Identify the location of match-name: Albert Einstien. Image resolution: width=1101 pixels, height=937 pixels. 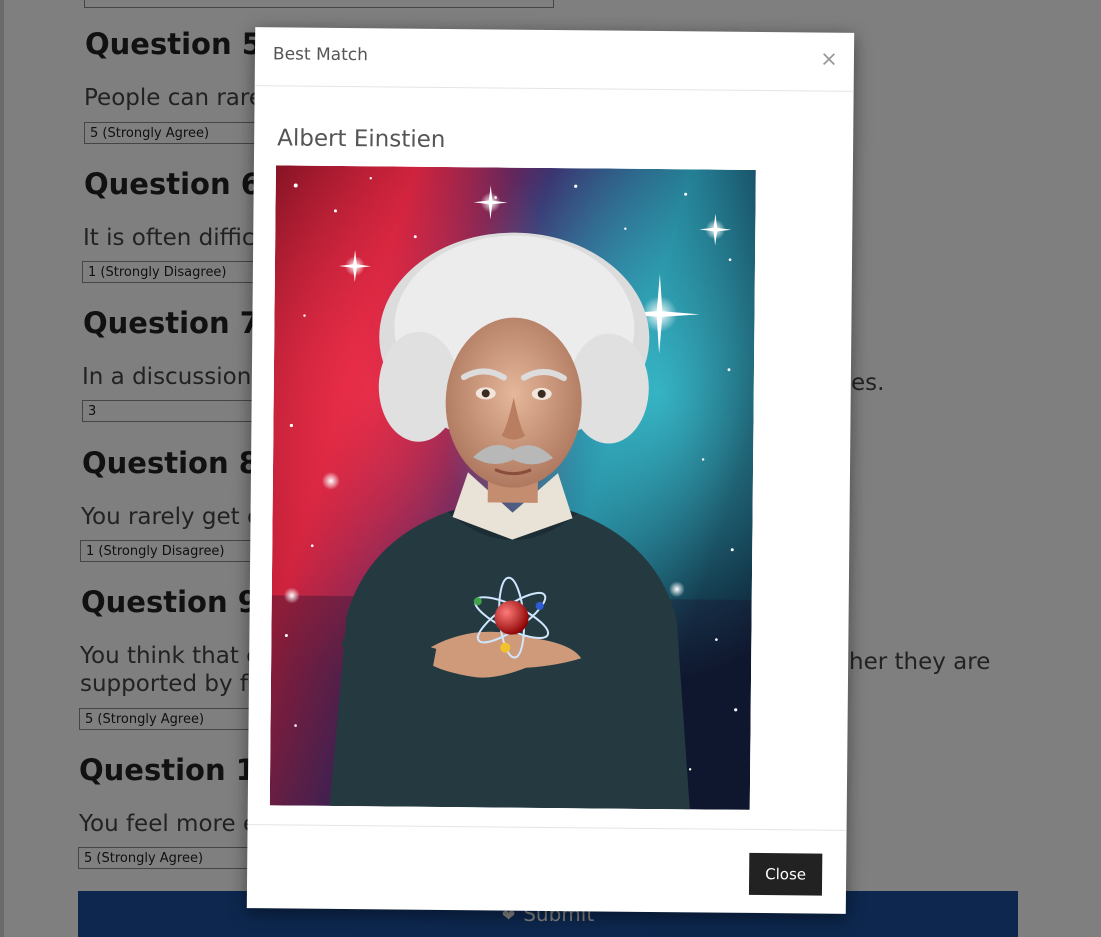
(361, 139).